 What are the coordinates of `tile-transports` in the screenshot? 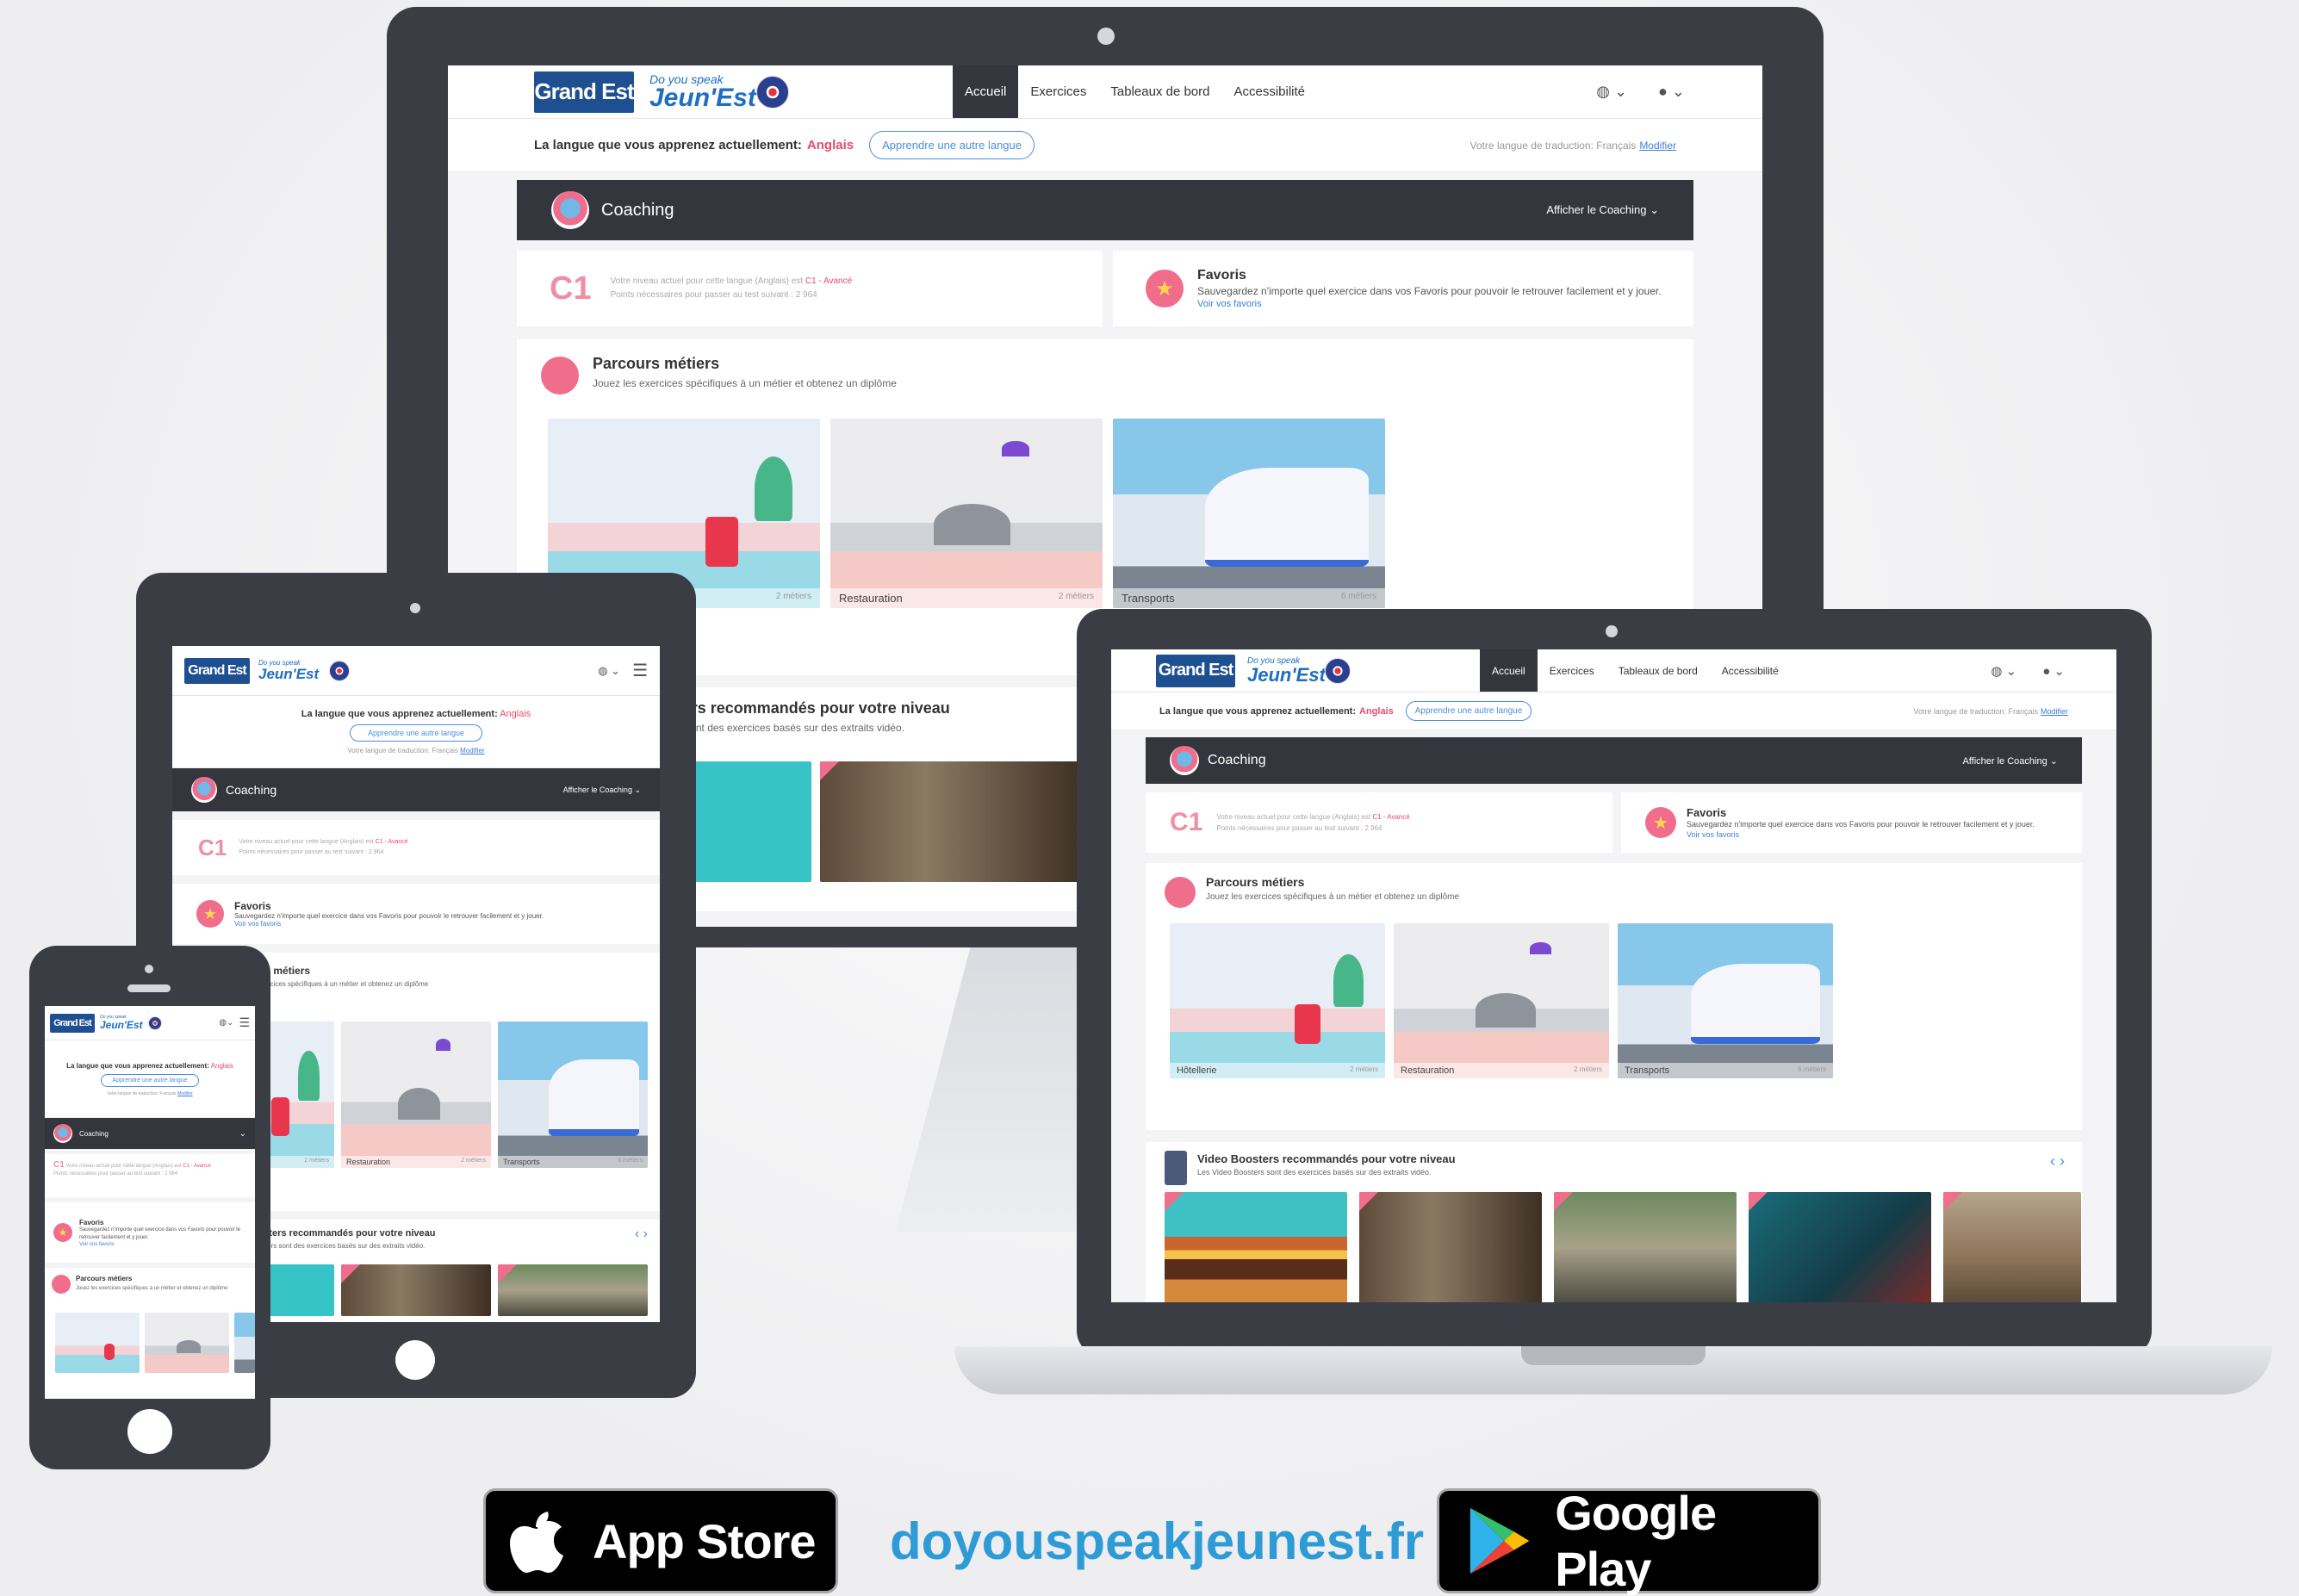 It's located at (244, 1343).